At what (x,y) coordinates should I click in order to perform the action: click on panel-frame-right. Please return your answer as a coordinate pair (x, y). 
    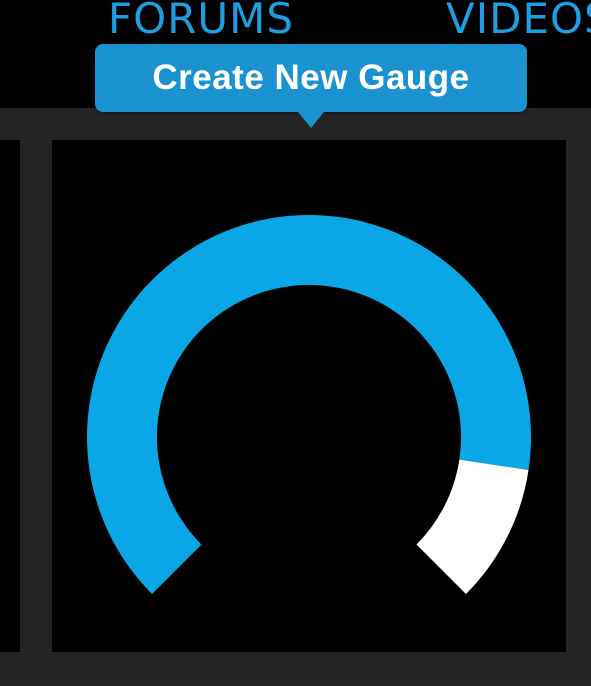
    Looking at the image, I should click on (578, 397).